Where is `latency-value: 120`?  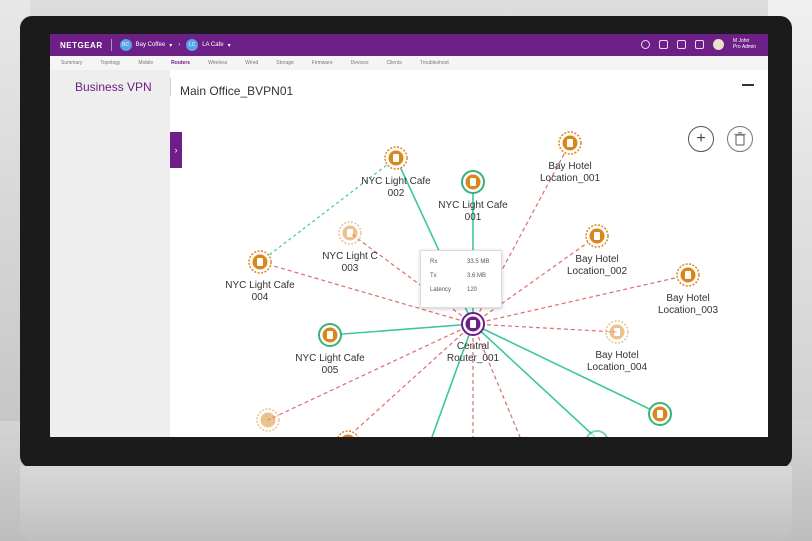 latency-value: 120 is located at coordinates (472, 290).